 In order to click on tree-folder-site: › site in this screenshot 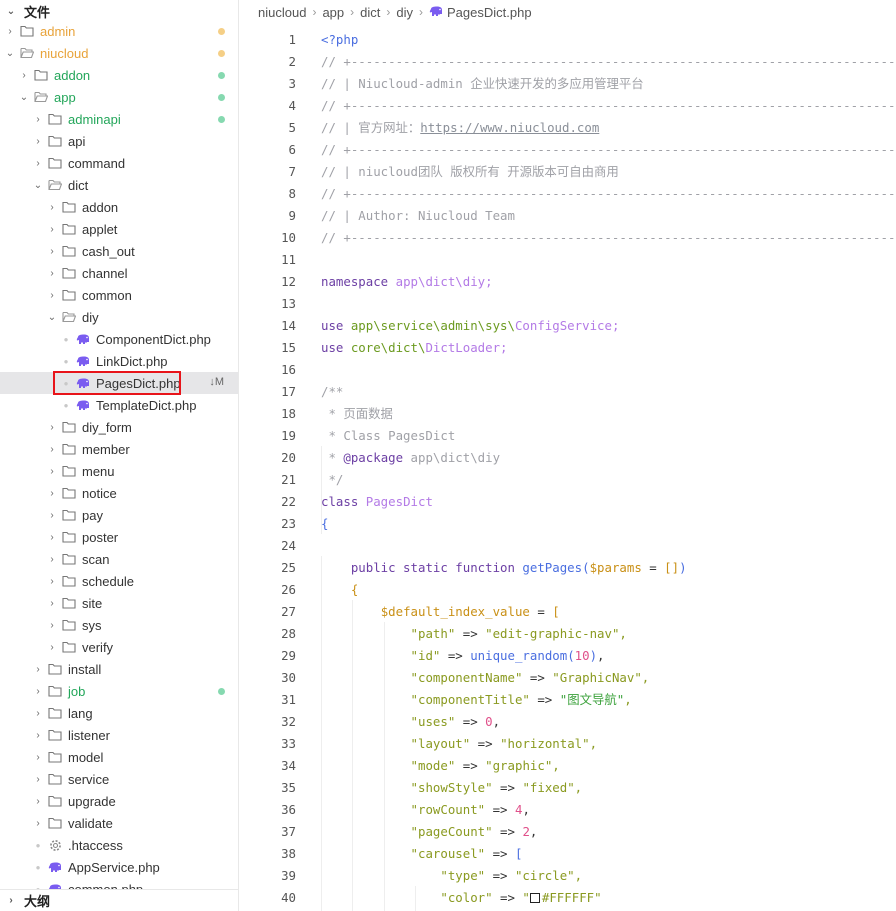, I will do `click(119, 603)`.